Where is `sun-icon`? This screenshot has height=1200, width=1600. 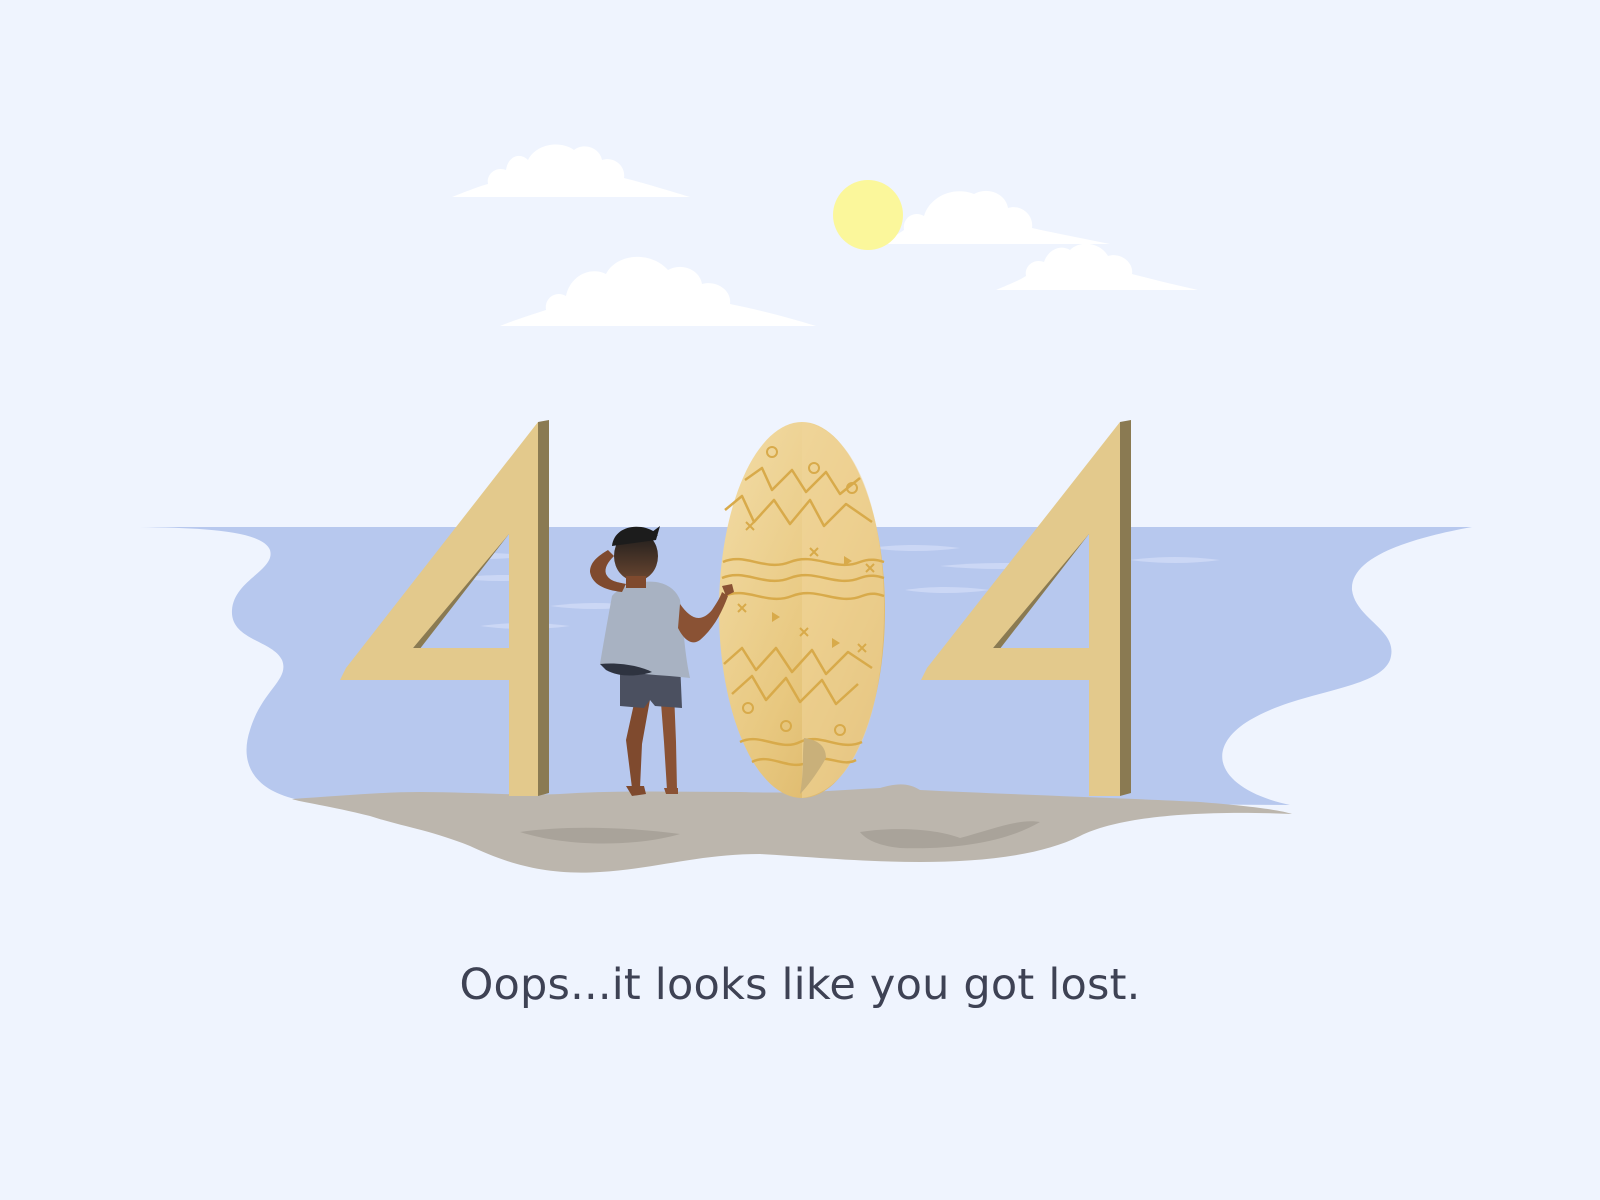 sun-icon is located at coordinates (868, 215).